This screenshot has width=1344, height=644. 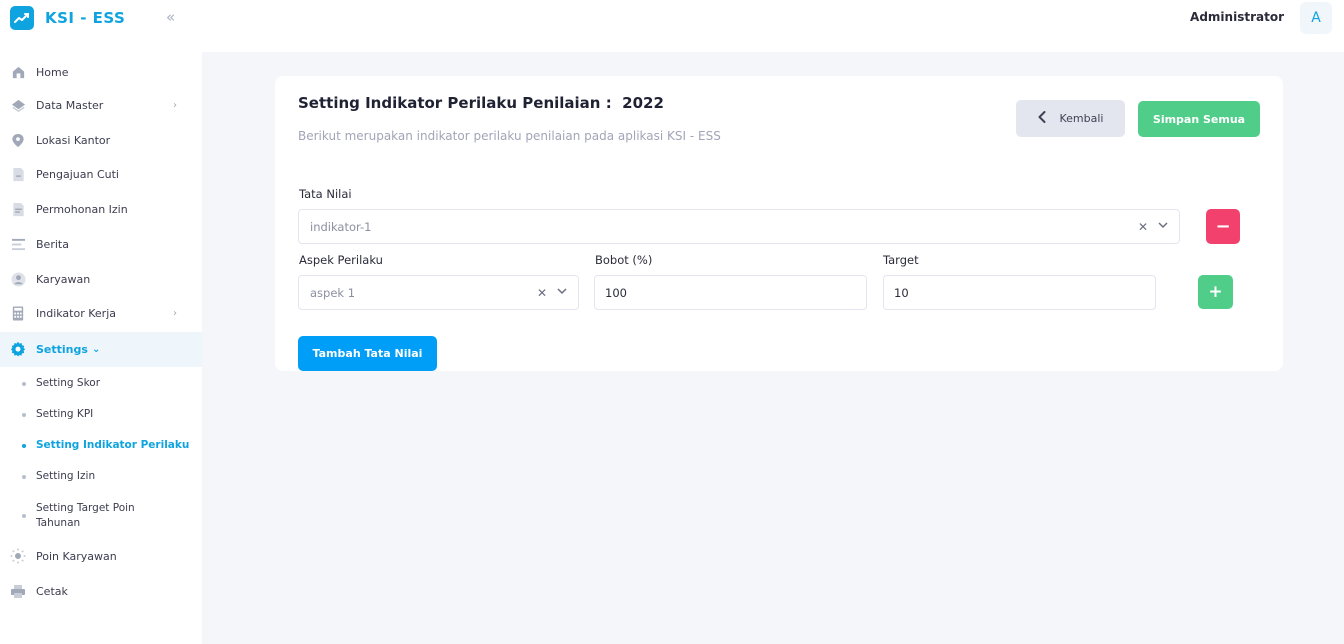 What do you see at coordinates (101, 279) in the screenshot?
I see `sidebar-item-karyawan: Karyawan` at bounding box center [101, 279].